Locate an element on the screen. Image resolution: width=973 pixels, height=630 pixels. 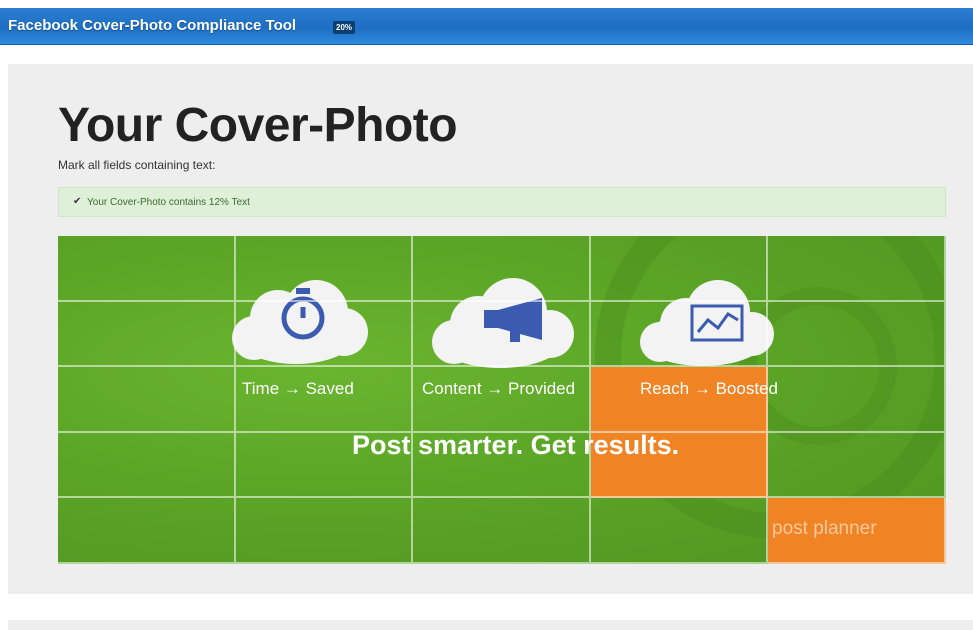
result-alert: ✔ Your Cover-Photo contains 12% Text is located at coordinates (502, 202).